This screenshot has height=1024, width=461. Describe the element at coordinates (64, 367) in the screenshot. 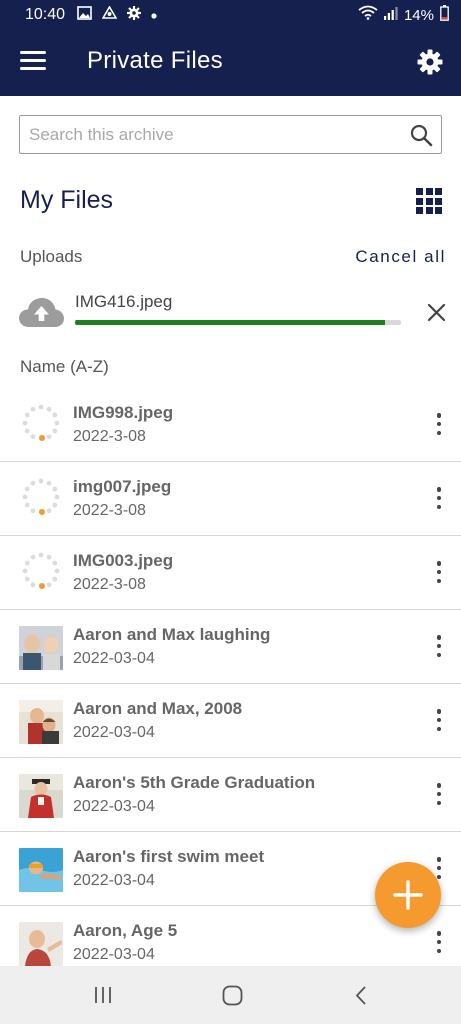

I see `sort-label: Name (A-Z)` at that location.